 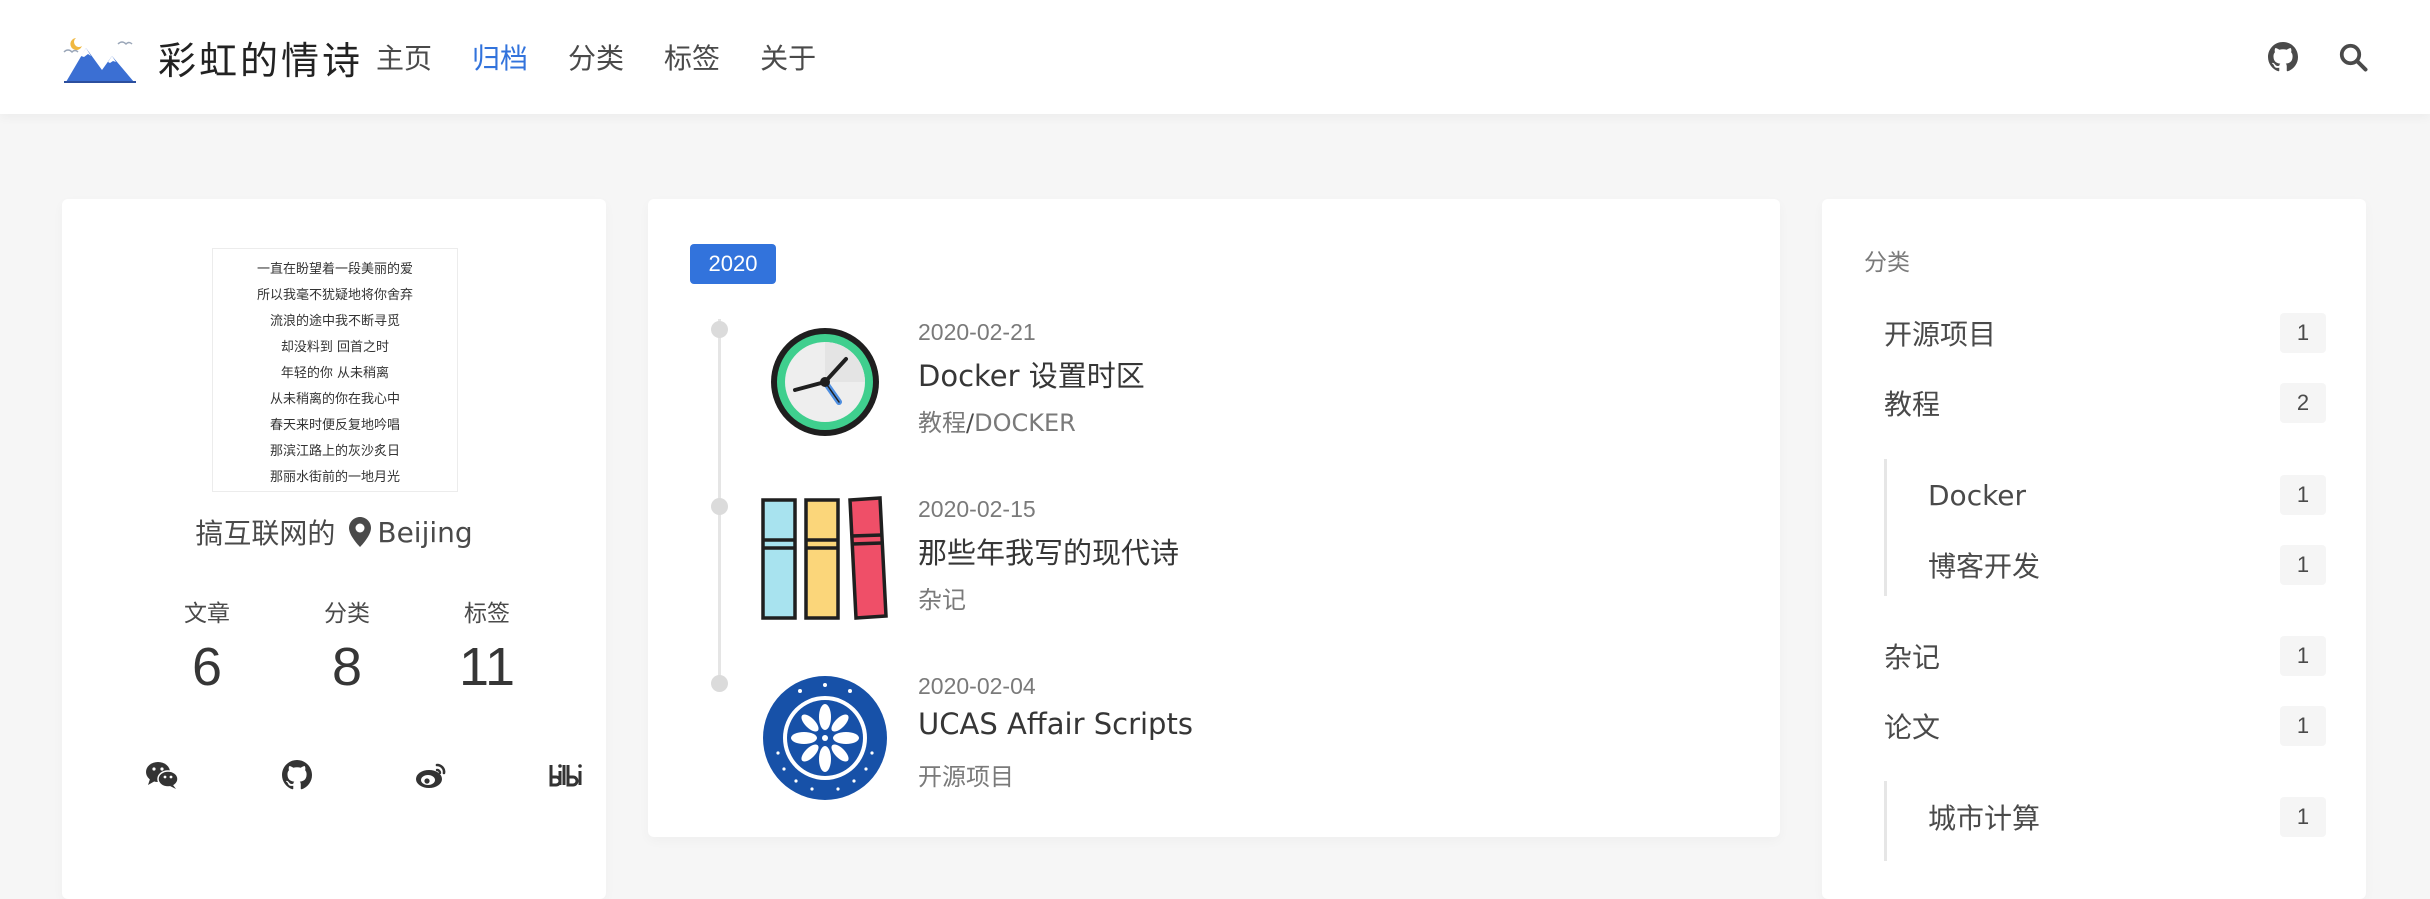 What do you see at coordinates (692, 57) in the screenshot?
I see `nav-tags: 标签` at bounding box center [692, 57].